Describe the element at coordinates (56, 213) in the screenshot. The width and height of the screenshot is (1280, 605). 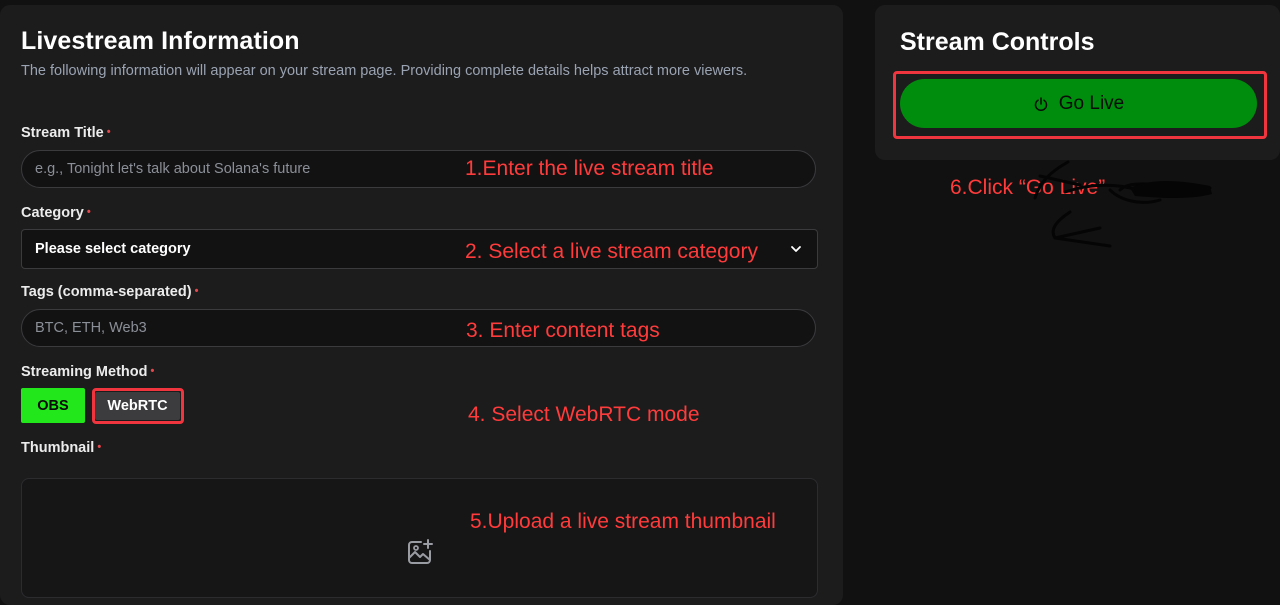
I see `category-label: Category •` at that location.